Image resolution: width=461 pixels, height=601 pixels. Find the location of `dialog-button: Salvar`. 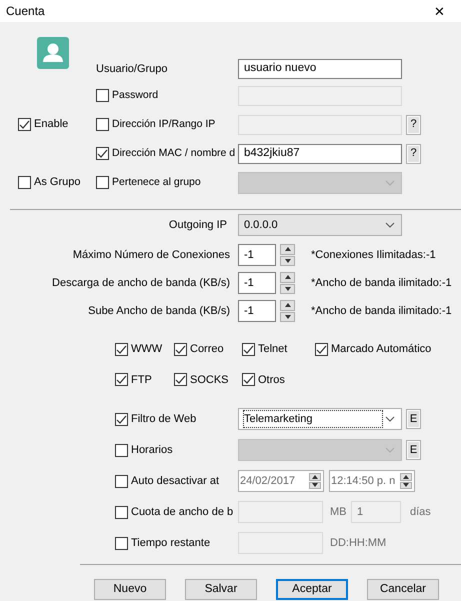

dialog-button: Salvar is located at coordinates (221, 589).